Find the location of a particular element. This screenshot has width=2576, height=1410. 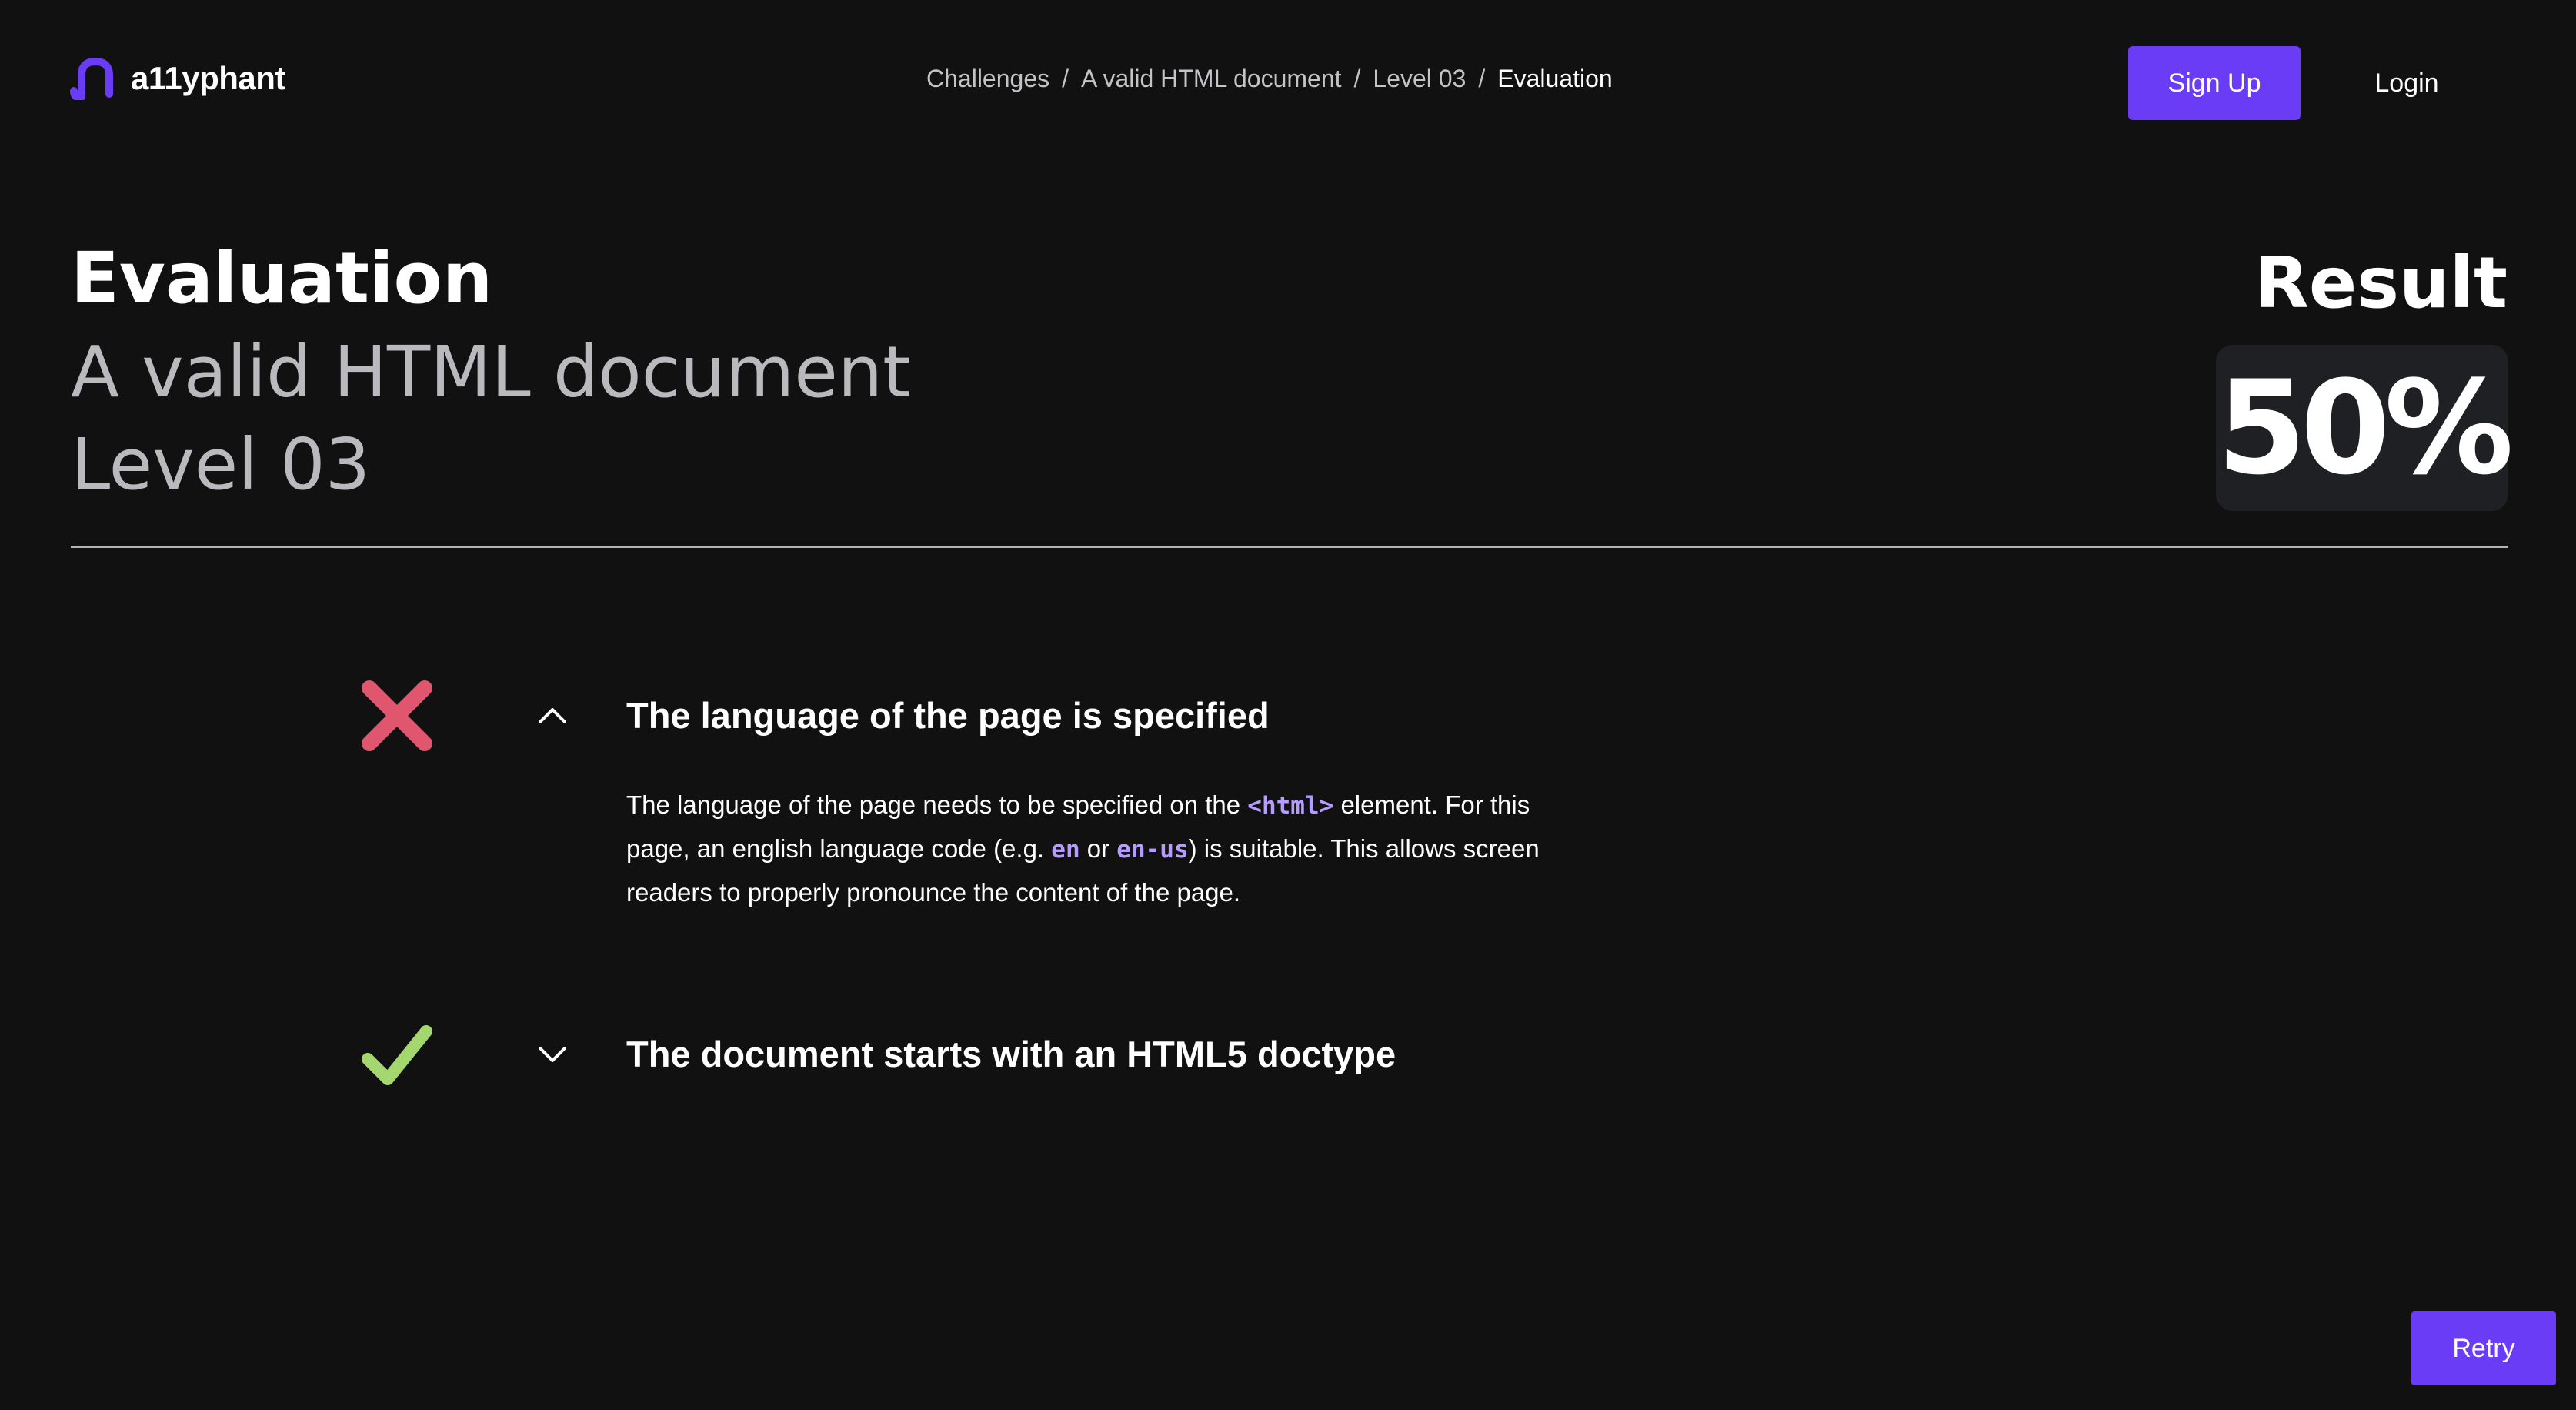

expand-details-button is located at coordinates (552, 1054).